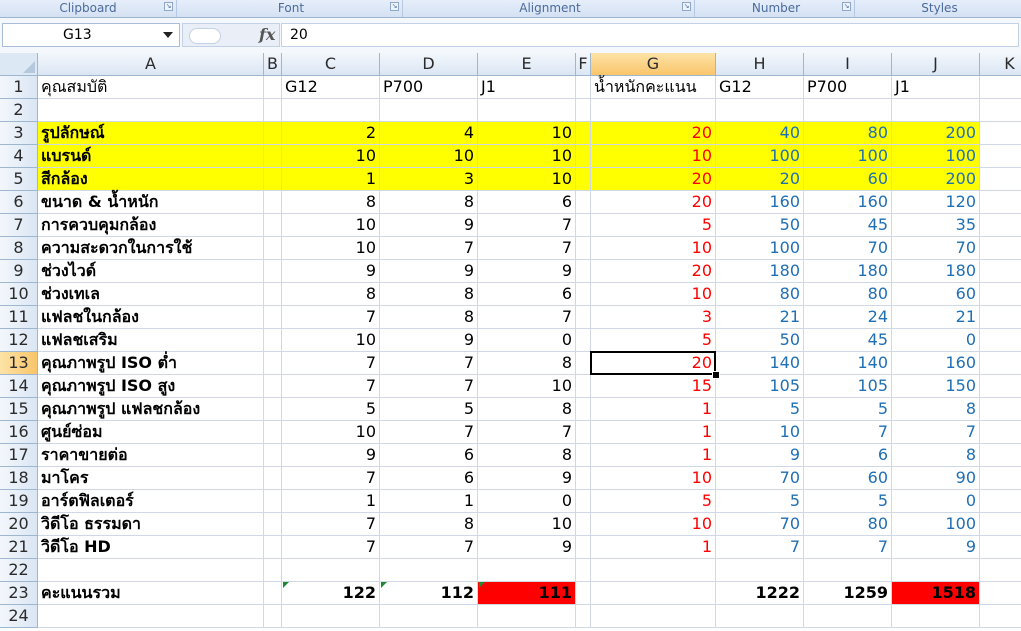 The width and height of the screenshot is (1021, 631). Describe the element at coordinates (583, 409) in the screenshot. I see `cell-f15` at that location.